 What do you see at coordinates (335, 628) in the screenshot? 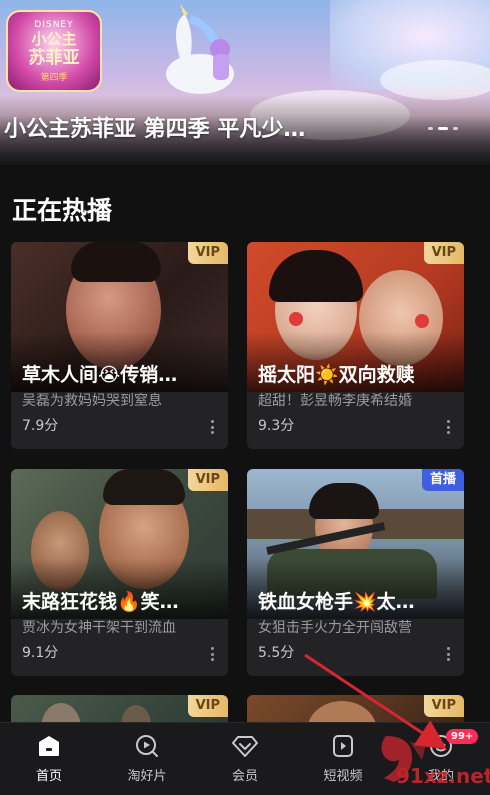
I see `card-subtitle: 女狙击手火力全开闯敌营` at bounding box center [335, 628].